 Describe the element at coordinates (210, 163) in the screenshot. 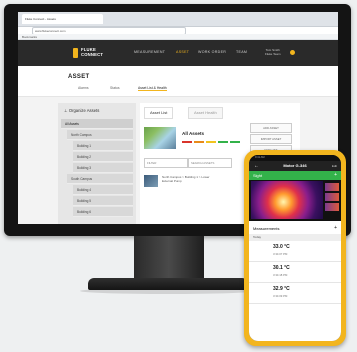

I see `search-assets-input: SEARCH ASSETS` at that location.